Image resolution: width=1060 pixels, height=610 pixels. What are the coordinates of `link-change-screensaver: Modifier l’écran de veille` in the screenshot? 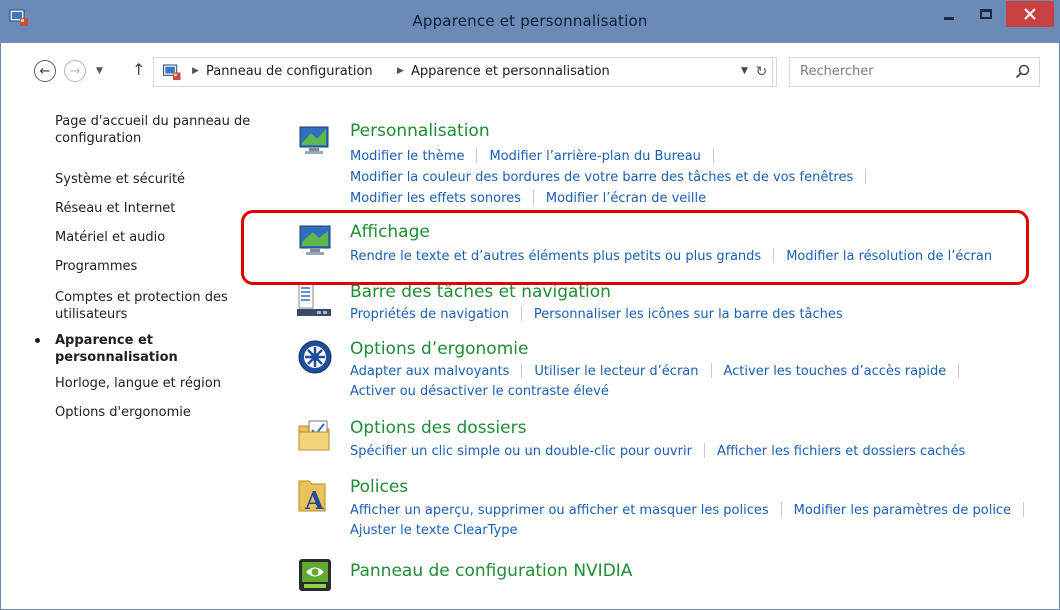 It's located at (626, 198).